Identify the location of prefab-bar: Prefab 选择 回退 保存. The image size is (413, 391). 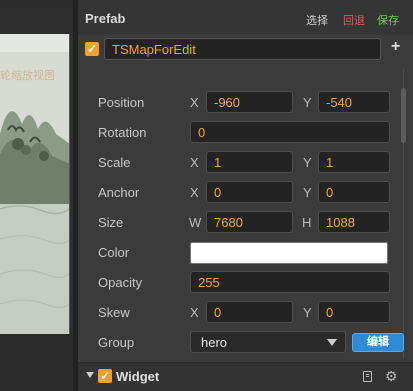
(245, 17).